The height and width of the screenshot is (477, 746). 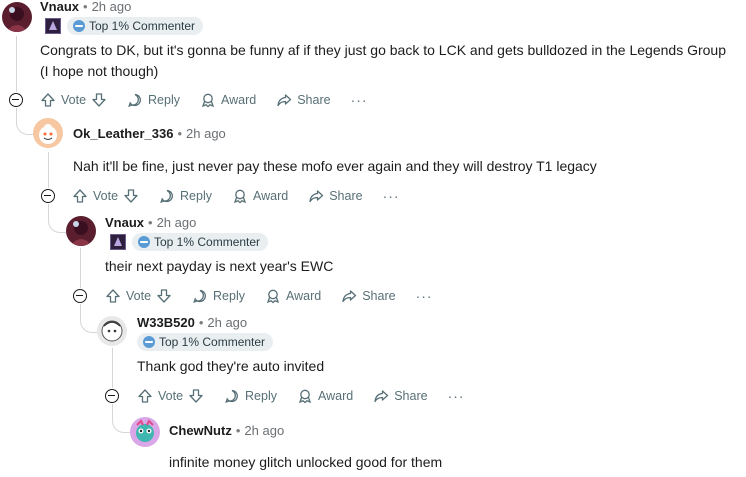 I want to click on comment-text-line: (I hope not though), so click(x=99, y=71).